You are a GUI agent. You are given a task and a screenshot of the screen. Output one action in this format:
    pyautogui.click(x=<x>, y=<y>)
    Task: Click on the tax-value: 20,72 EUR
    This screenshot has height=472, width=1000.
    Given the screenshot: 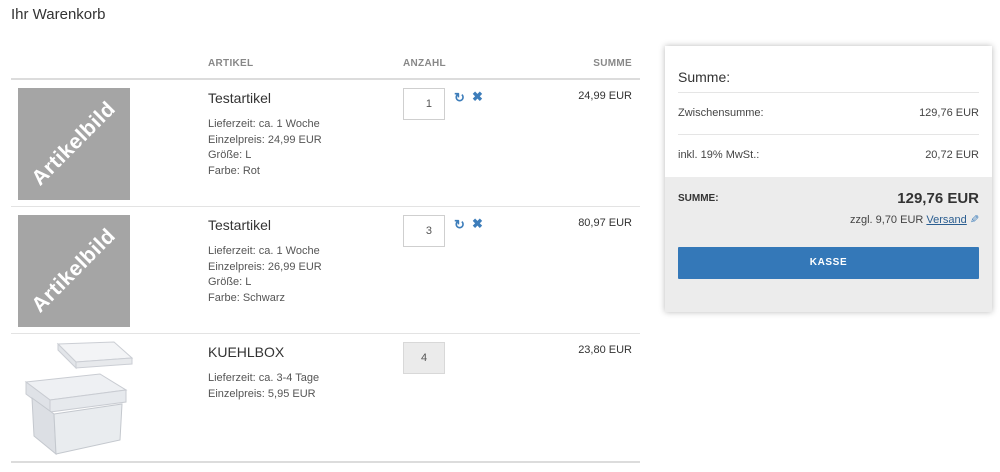 What is the action you would take?
    pyautogui.click(x=952, y=155)
    